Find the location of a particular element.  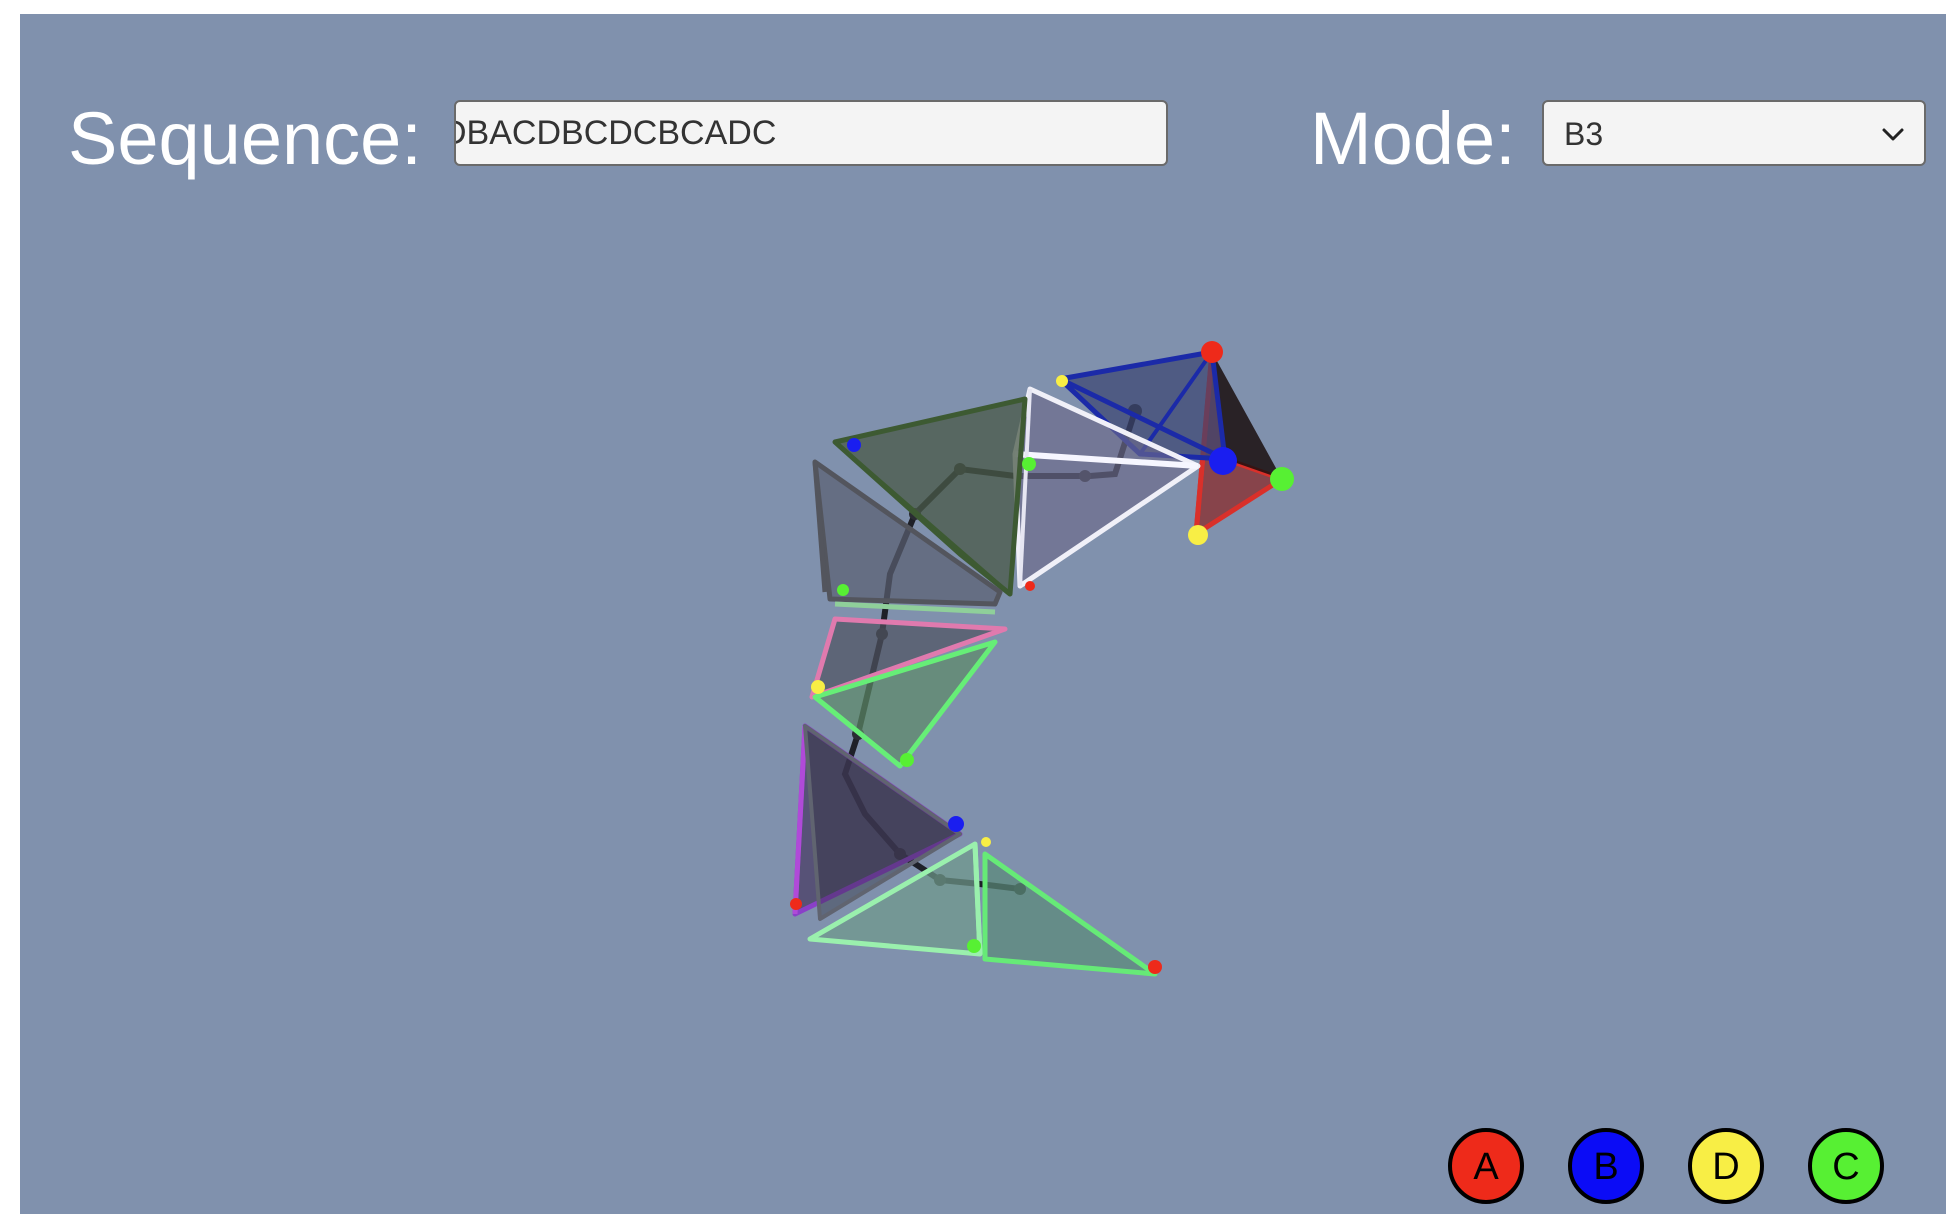

sequence-input is located at coordinates (811, 133).